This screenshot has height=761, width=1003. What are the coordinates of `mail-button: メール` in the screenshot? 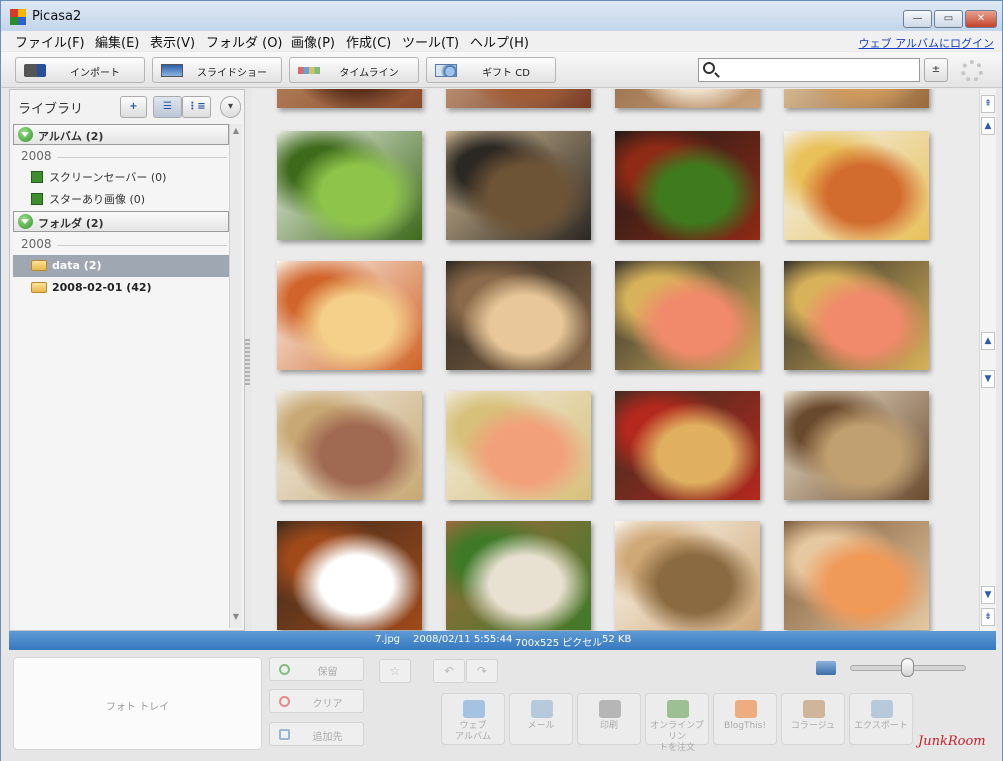 It's located at (541, 719).